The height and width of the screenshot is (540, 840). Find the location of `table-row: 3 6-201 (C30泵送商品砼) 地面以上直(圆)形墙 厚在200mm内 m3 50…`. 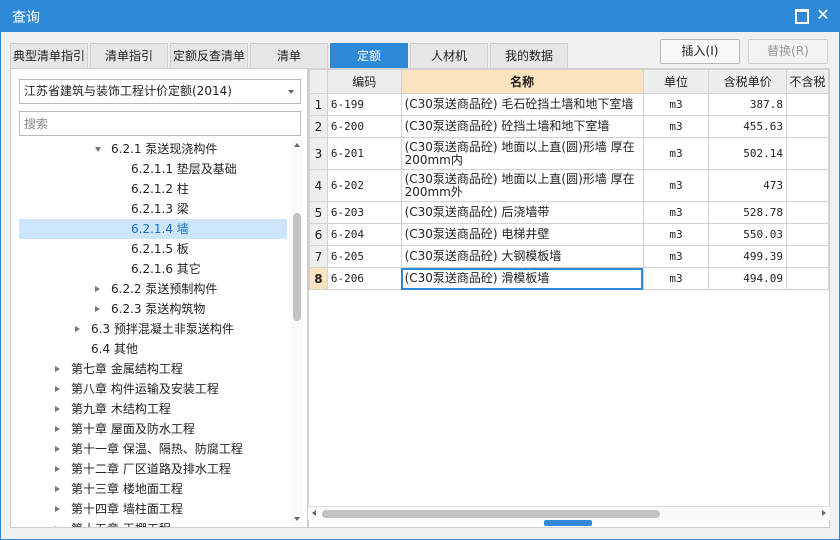

table-row: 3 6-201 (C30泵送商品砼) 地面以上直(圆)形墙 厚在200mm内 m3 50… is located at coordinates (569, 153).